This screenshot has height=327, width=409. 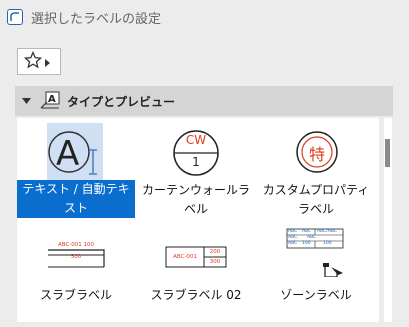 I want to click on cw-top-text: CW, so click(x=196, y=140).